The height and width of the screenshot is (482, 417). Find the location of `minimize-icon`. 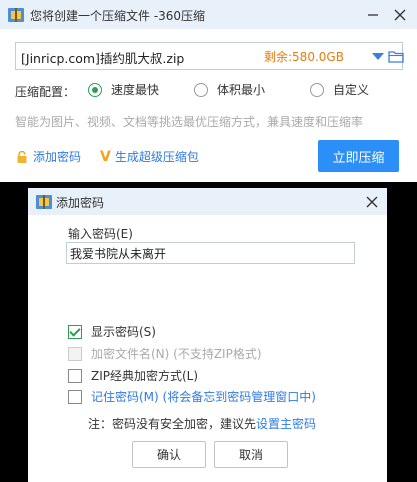

minimize-icon is located at coordinates (373, 15).